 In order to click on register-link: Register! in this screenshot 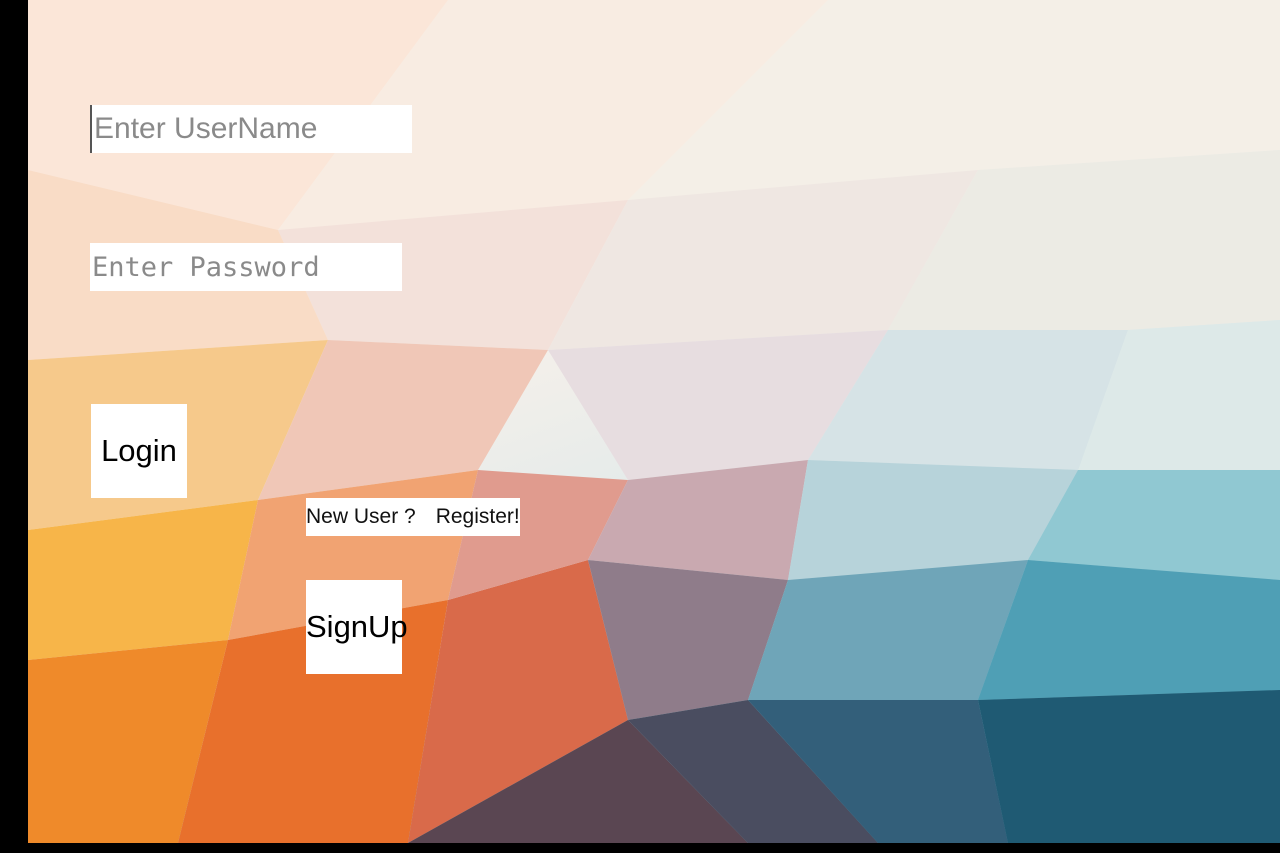, I will do `click(478, 517)`.